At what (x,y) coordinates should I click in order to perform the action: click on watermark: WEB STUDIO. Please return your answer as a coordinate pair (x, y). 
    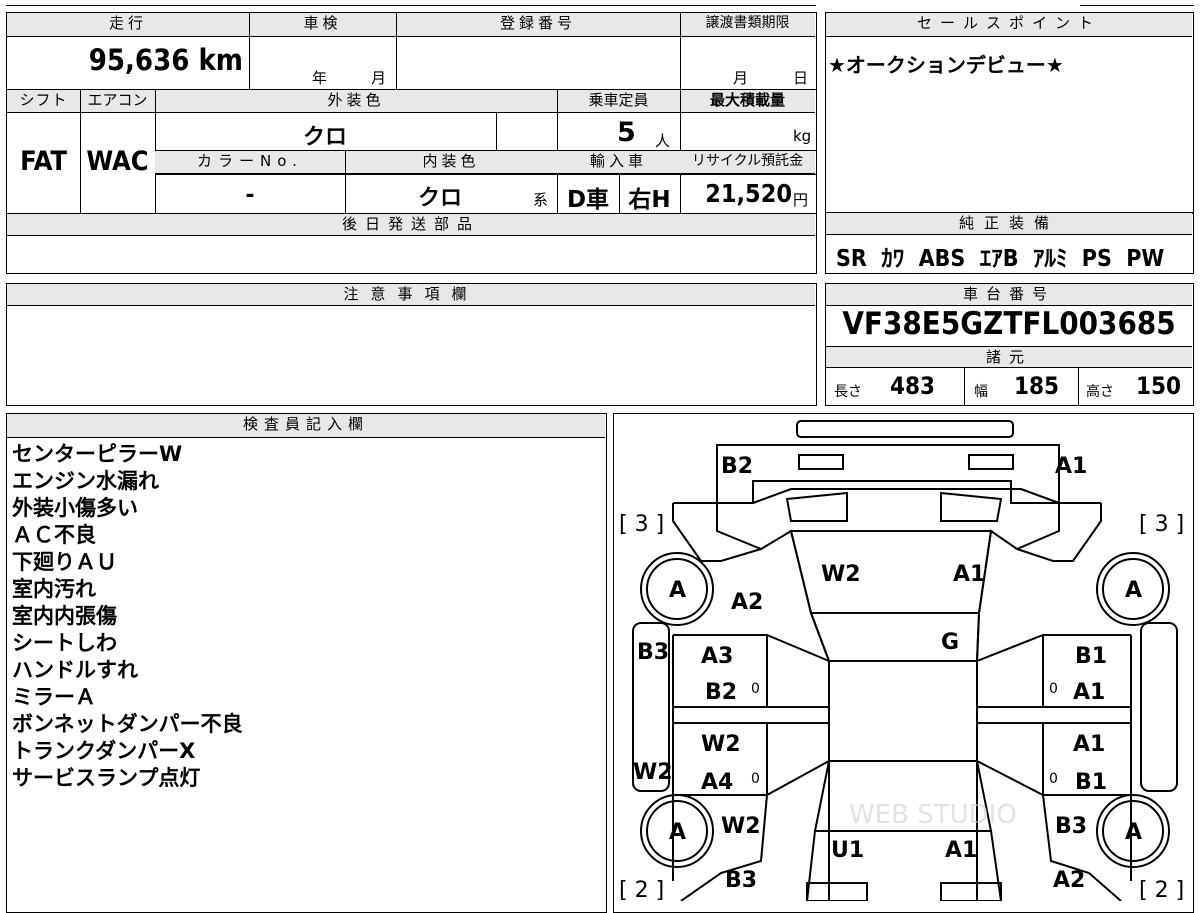
    Looking at the image, I should click on (933, 815).